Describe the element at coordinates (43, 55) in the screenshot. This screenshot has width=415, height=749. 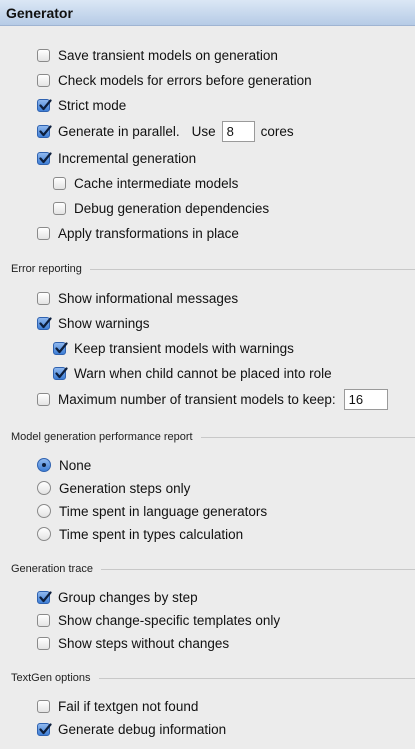
I see `save-transient-checkbox` at that location.